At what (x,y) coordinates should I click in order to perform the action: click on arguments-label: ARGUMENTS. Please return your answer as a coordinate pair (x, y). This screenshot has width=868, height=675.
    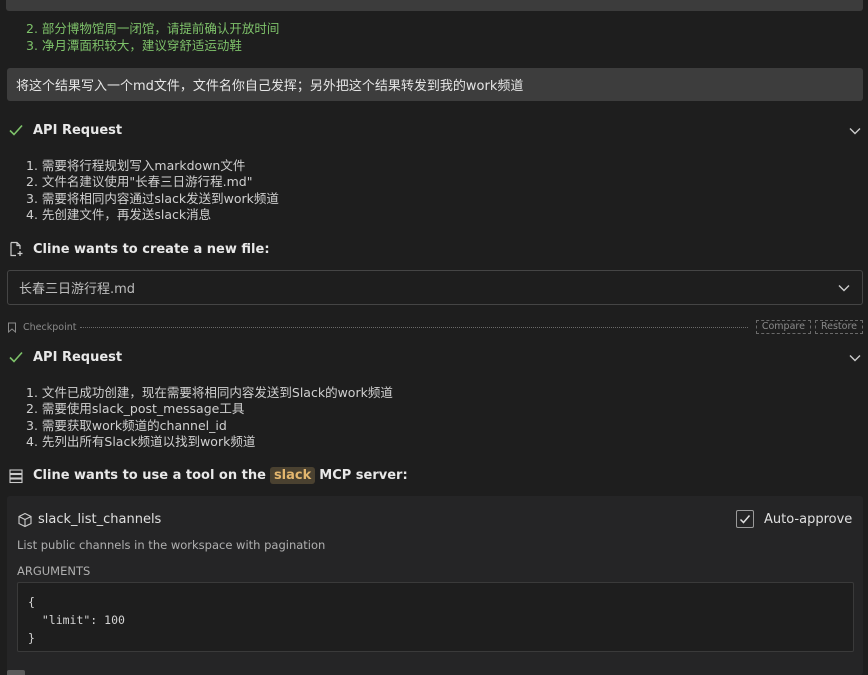
    Looking at the image, I should click on (54, 571).